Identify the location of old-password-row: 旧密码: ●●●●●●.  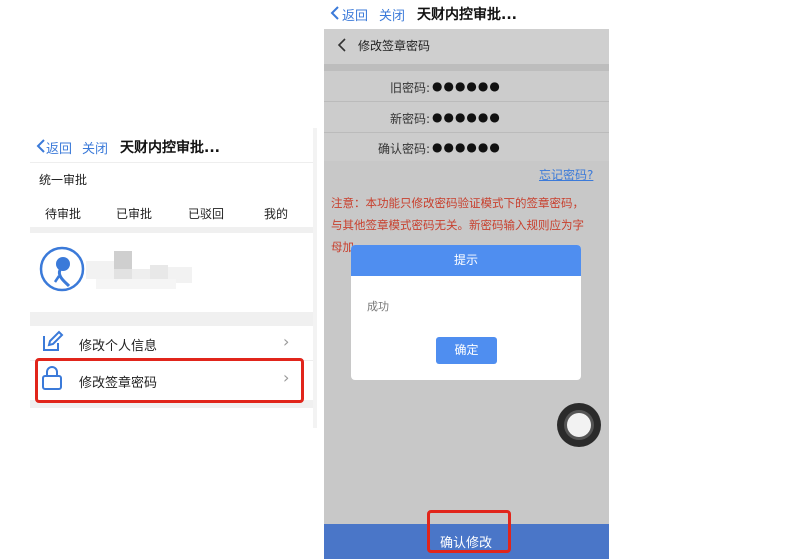
(466, 86).